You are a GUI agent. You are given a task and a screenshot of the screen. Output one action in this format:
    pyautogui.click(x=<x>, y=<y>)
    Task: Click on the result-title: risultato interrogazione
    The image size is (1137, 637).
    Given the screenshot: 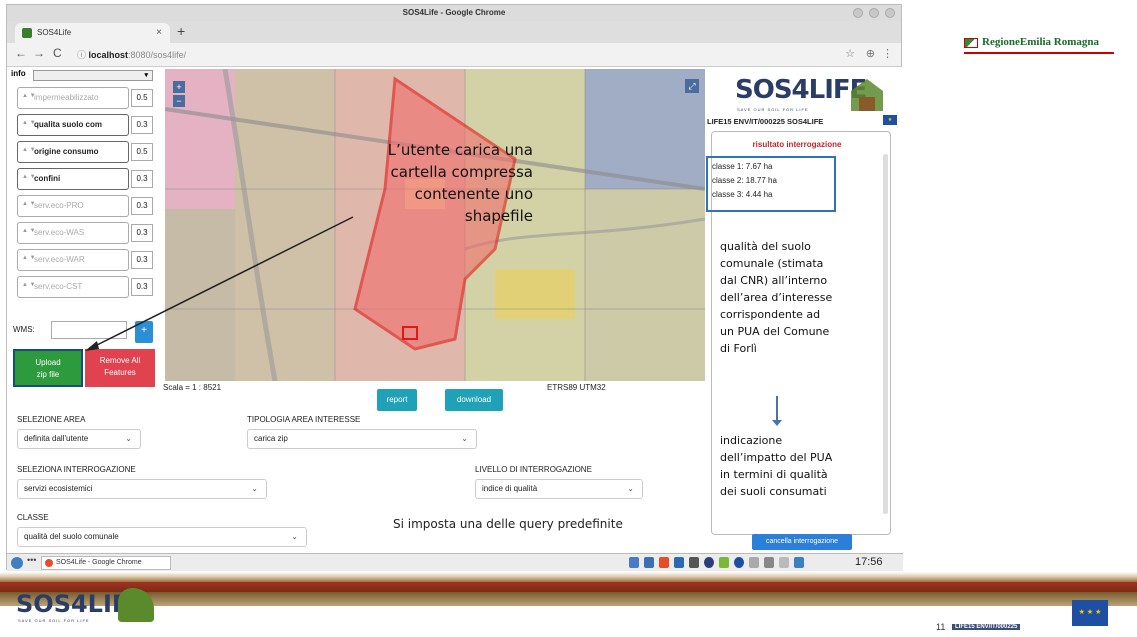 What is the action you would take?
    pyautogui.click(x=797, y=144)
    